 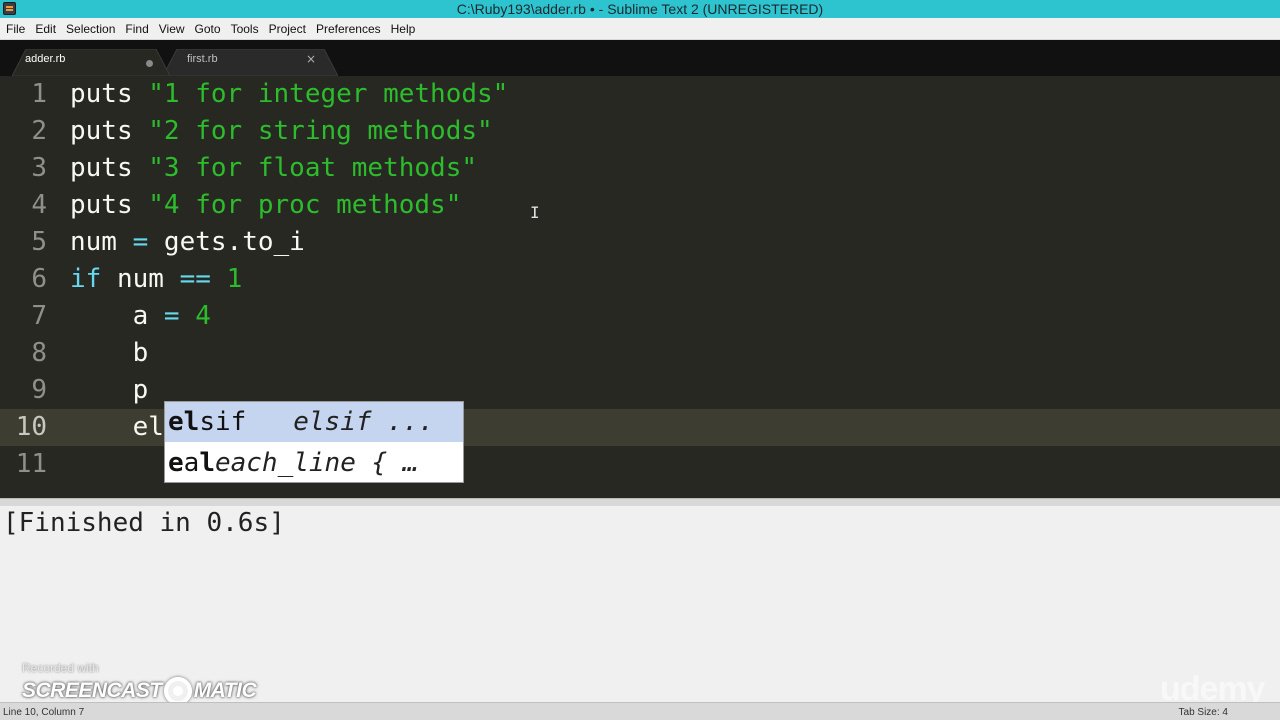 What do you see at coordinates (39, 390) in the screenshot?
I see `line-number: 9` at bounding box center [39, 390].